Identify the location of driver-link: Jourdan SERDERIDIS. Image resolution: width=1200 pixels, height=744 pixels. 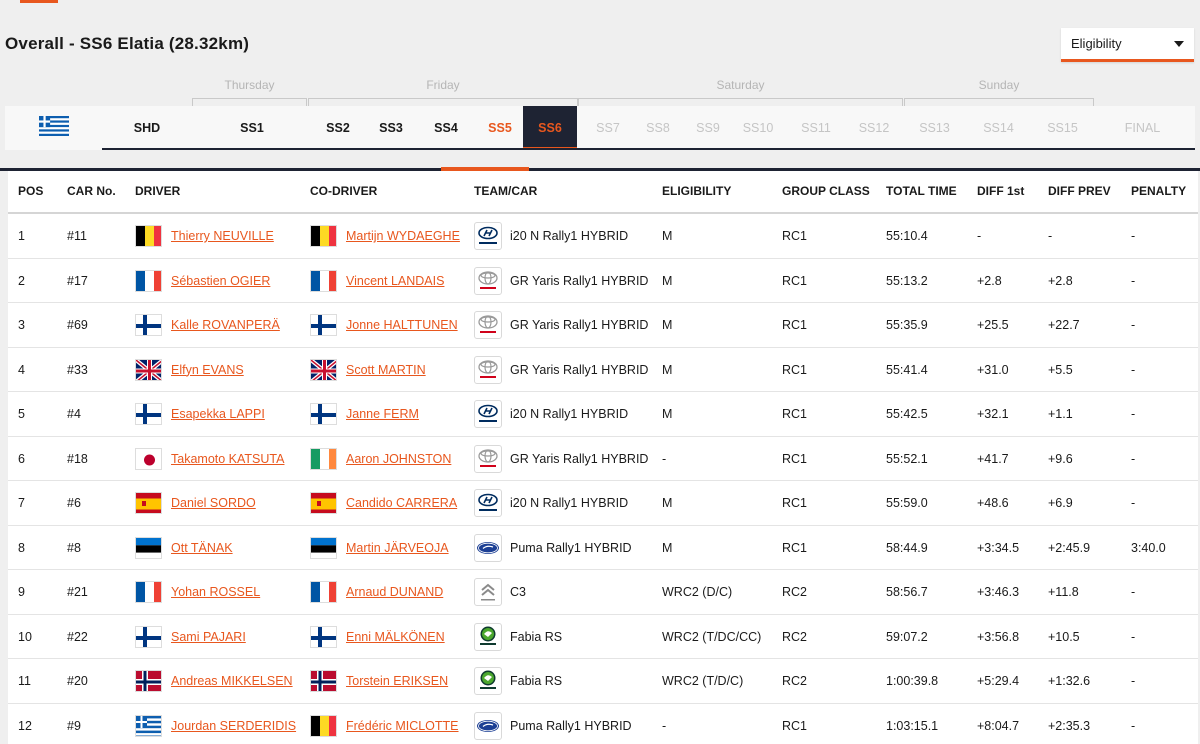
(233, 726).